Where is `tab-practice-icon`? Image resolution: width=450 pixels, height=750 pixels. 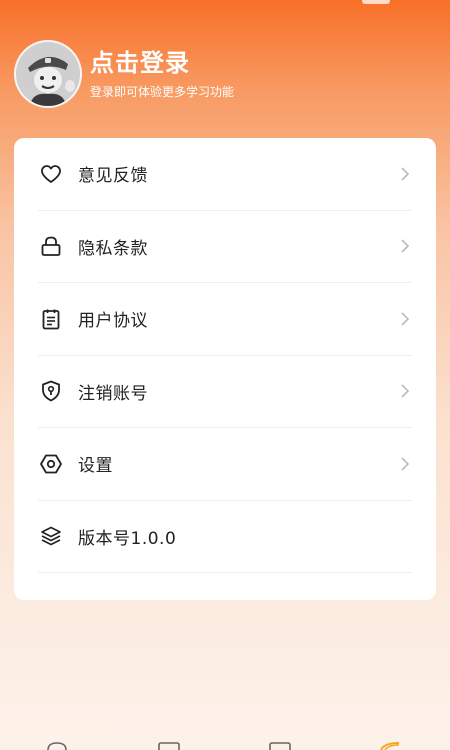
tab-practice-icon is located at coordinates (280, 746).